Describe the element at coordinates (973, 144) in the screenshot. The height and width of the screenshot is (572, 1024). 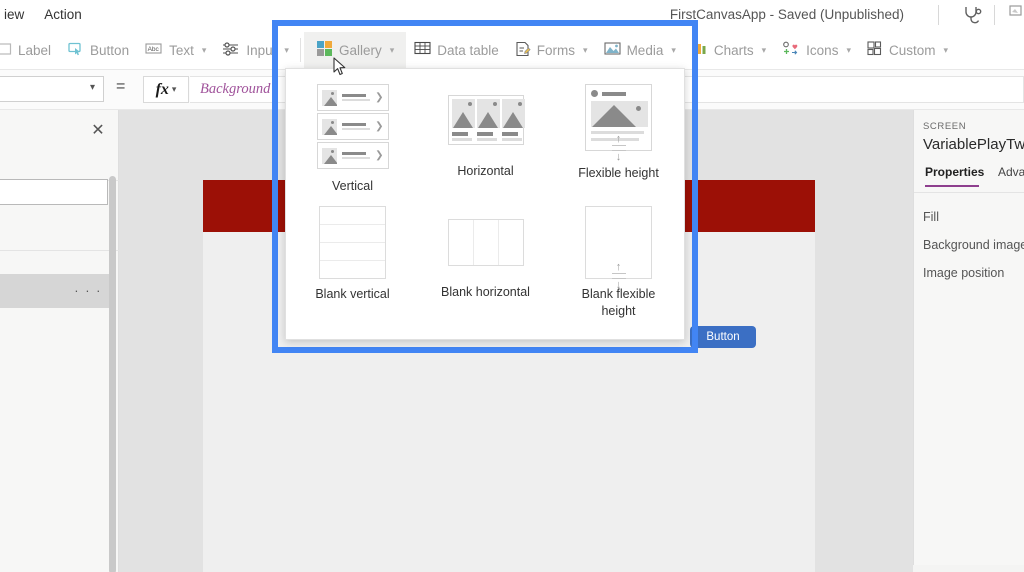
I see `properties-panel-screen-name: VariablePlayTwo` at that location.